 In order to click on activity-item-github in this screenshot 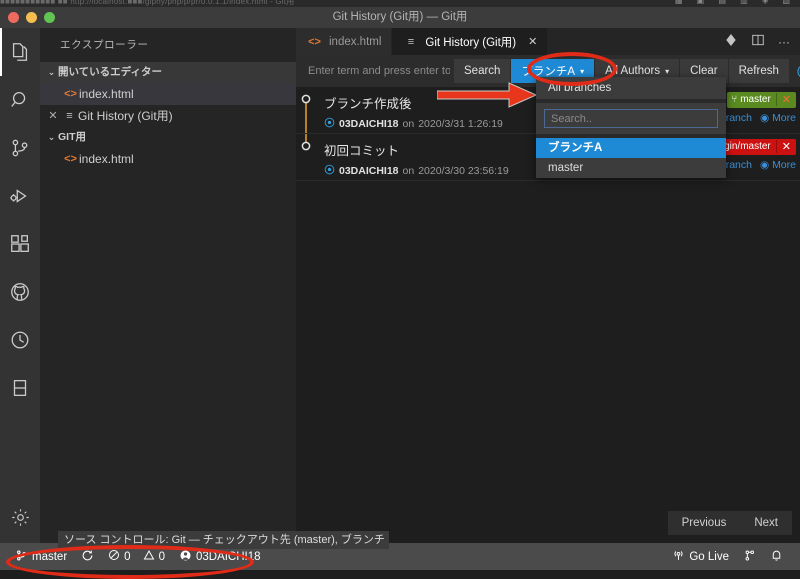, I will do `click(20, 292)`.